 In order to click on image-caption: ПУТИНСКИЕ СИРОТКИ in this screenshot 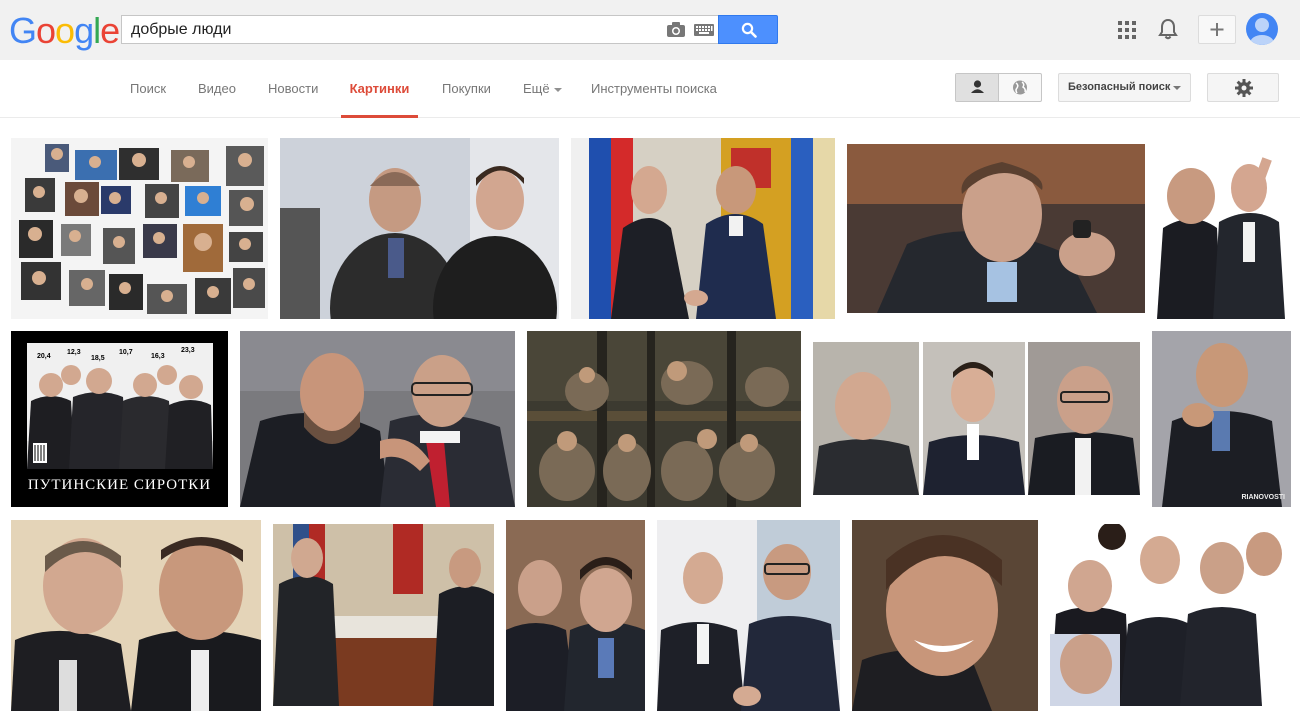, I will do `click(119, 485)`.